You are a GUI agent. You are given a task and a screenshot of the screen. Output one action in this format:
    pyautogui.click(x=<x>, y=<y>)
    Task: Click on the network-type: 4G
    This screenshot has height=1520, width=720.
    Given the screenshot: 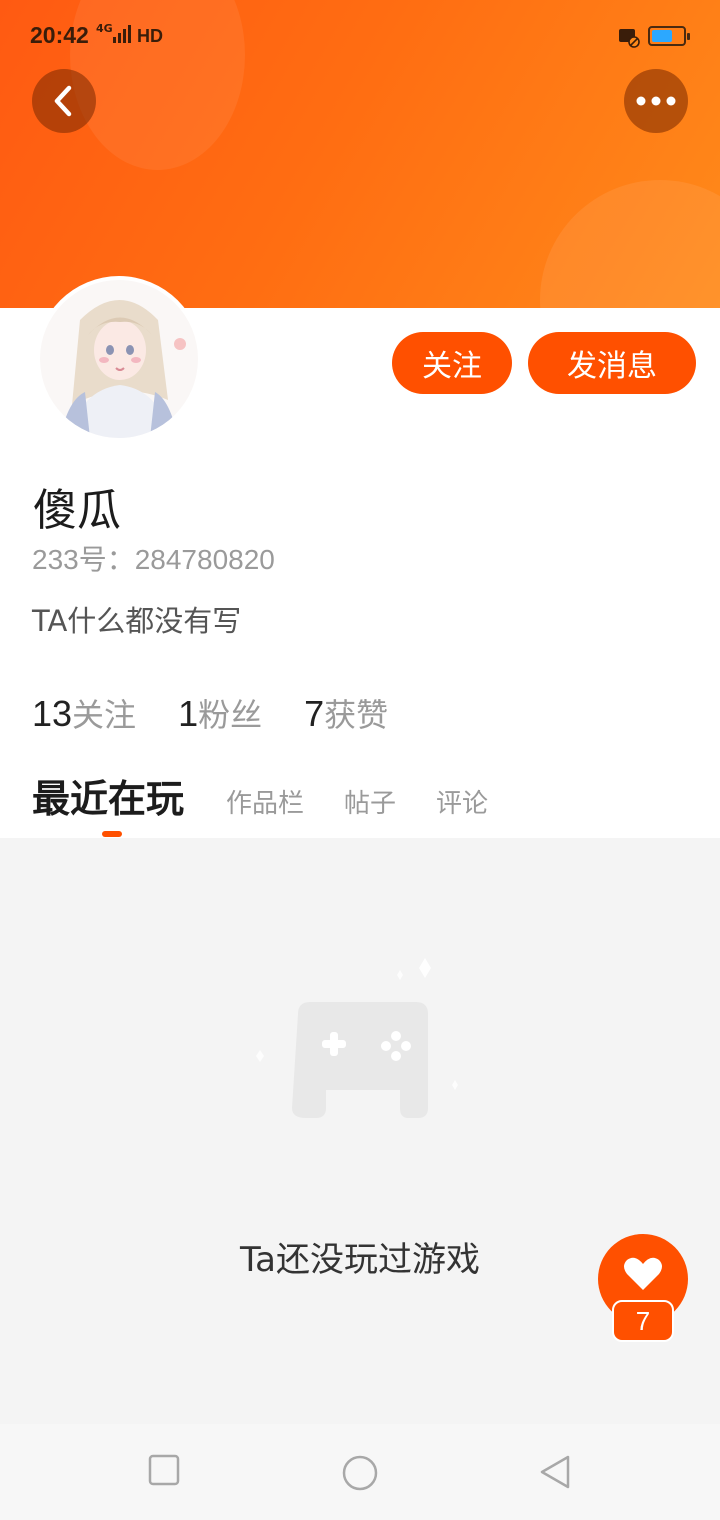 What is the action you would take?
    pyautogui.click(x=104, y=28)
    